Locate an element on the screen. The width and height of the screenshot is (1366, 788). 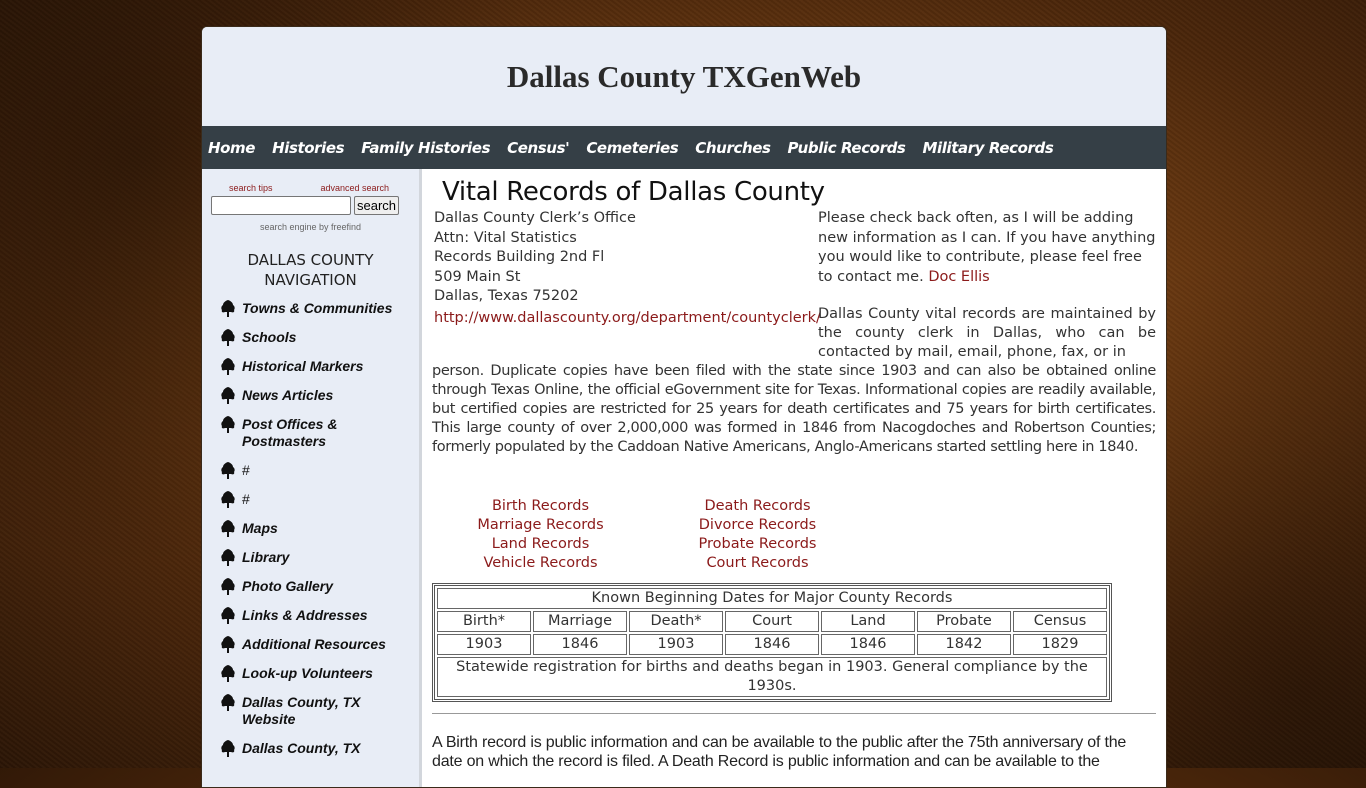
search-engine-note: search engine by freefind is located at coordinates (310, 227).